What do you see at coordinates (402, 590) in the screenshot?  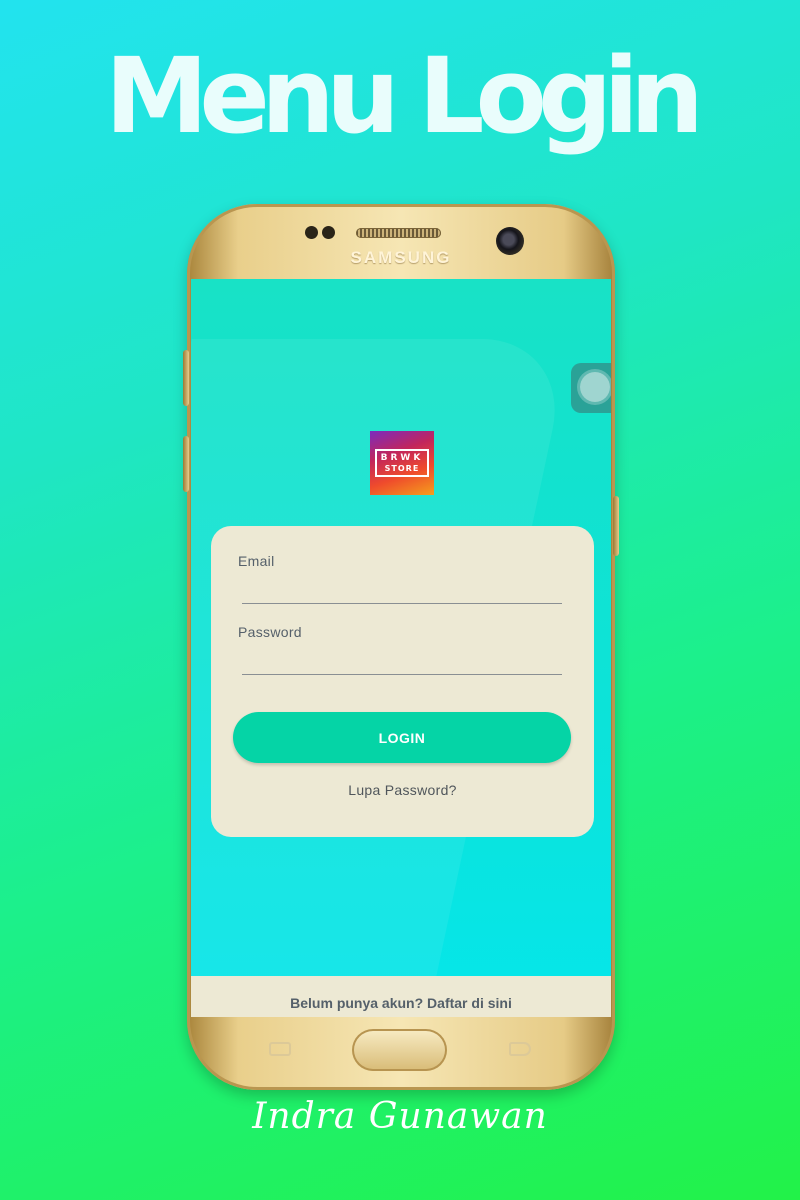 I see `email-field` at bounding box center [402, 590].